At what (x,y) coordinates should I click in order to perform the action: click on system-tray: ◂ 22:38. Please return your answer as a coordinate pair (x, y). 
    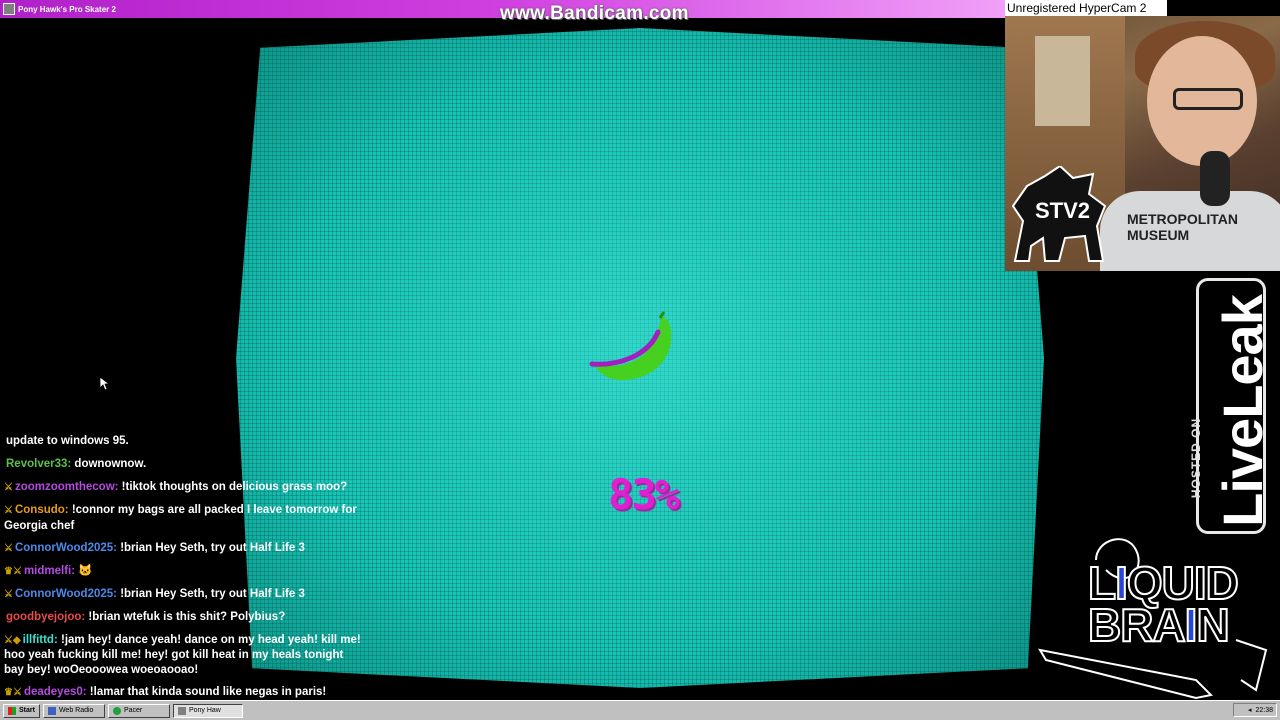
    Looking at the image, I should click on (1255, 710).